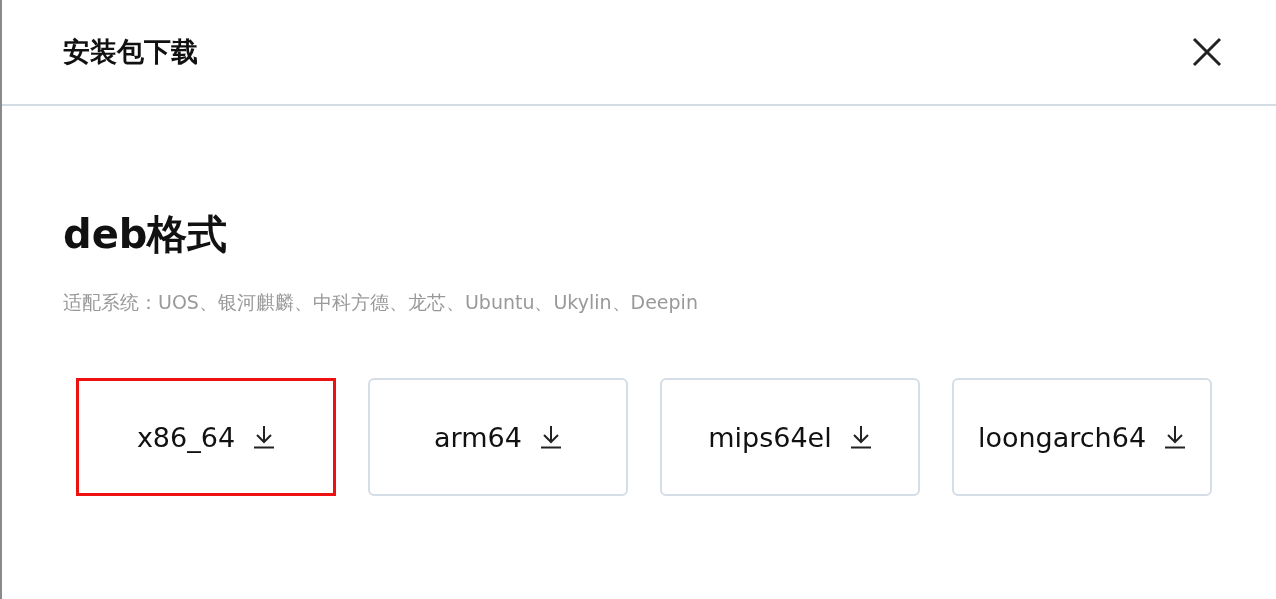 This screenshot has width=1276, height=599. I want to click on dialog-title: 安装包下载, so click(130, 52).